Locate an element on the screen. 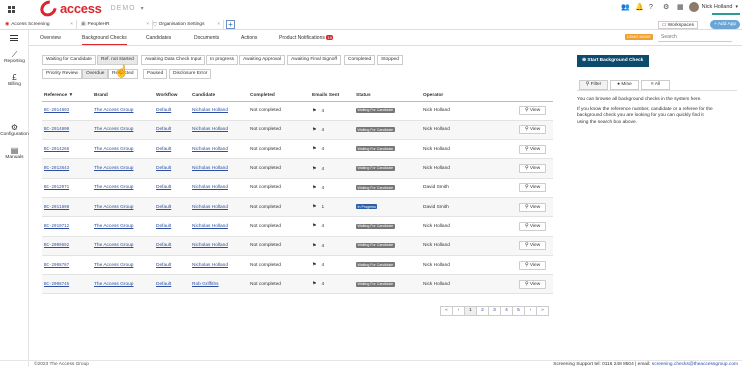 The height and width of the screenshot is (367, 742). filter-priority-review: Priority Review is located at coordinates (62, 74).